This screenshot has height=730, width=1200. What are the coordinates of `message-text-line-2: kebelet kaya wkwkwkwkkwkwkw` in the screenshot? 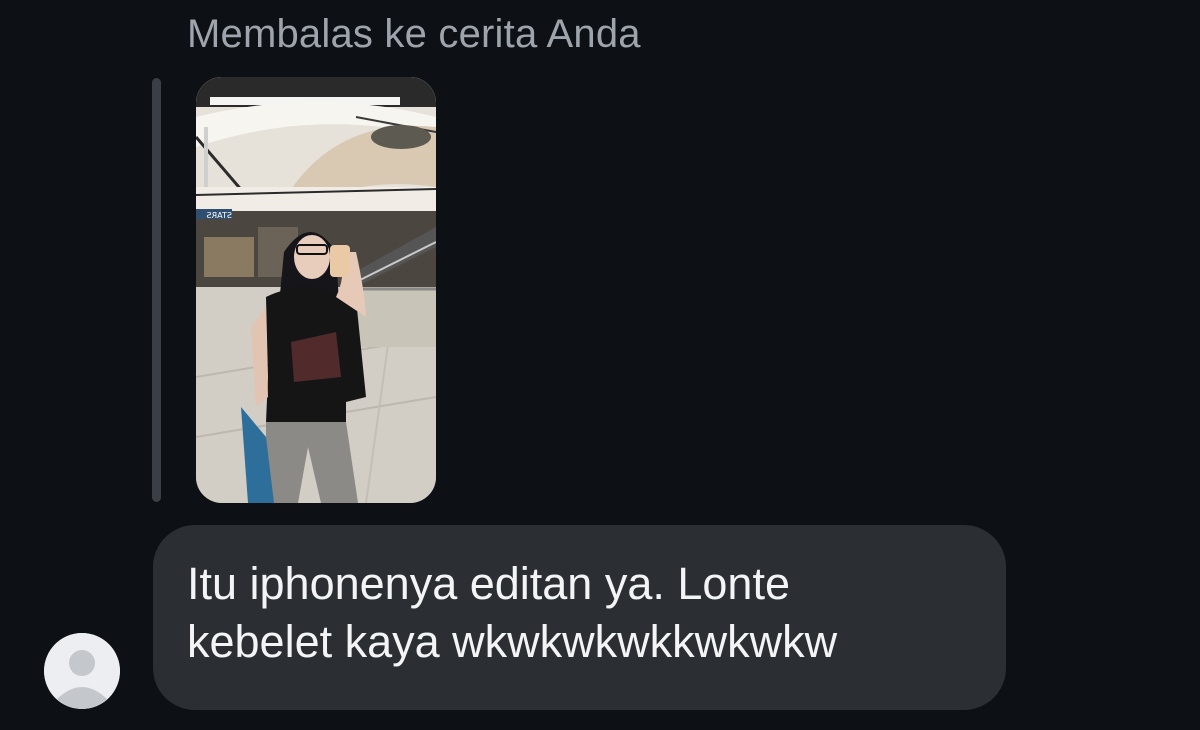 It's located at (512, 641).